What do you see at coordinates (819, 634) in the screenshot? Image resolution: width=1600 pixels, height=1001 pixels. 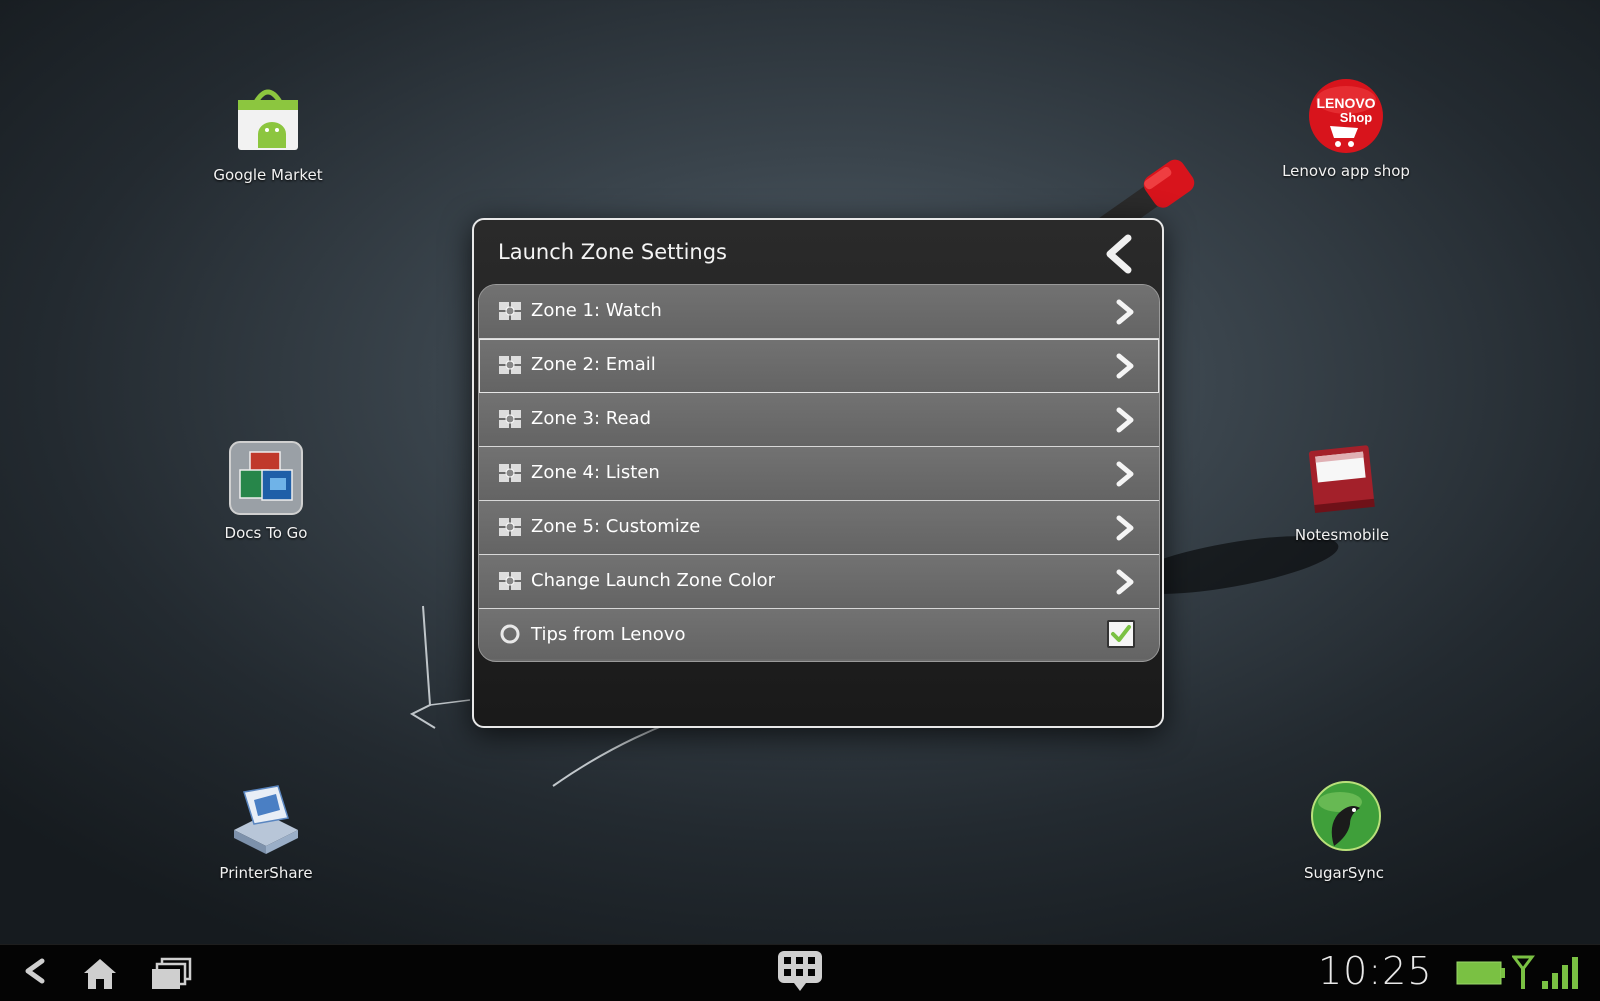 I see `list-item-tips: Tips from Lenovo` at bounding box center [819, 634].